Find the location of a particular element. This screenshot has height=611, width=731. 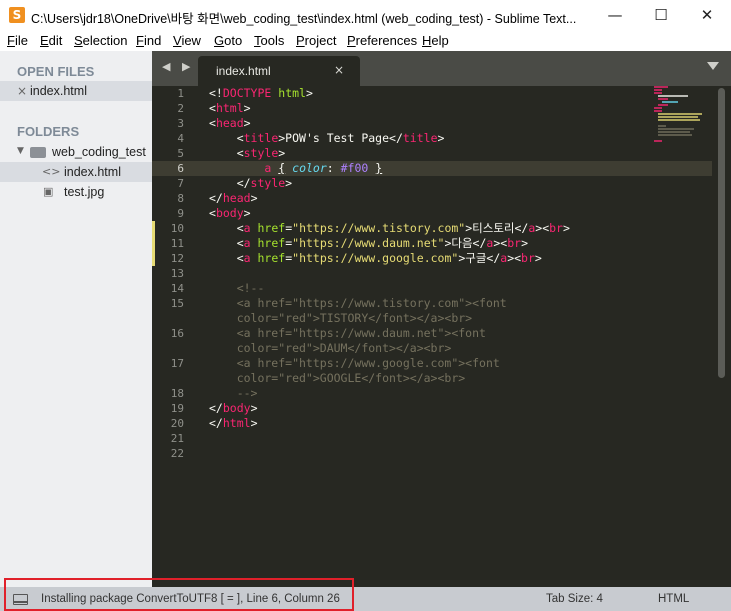

menu-view: View is located at coordinates (187, 40).